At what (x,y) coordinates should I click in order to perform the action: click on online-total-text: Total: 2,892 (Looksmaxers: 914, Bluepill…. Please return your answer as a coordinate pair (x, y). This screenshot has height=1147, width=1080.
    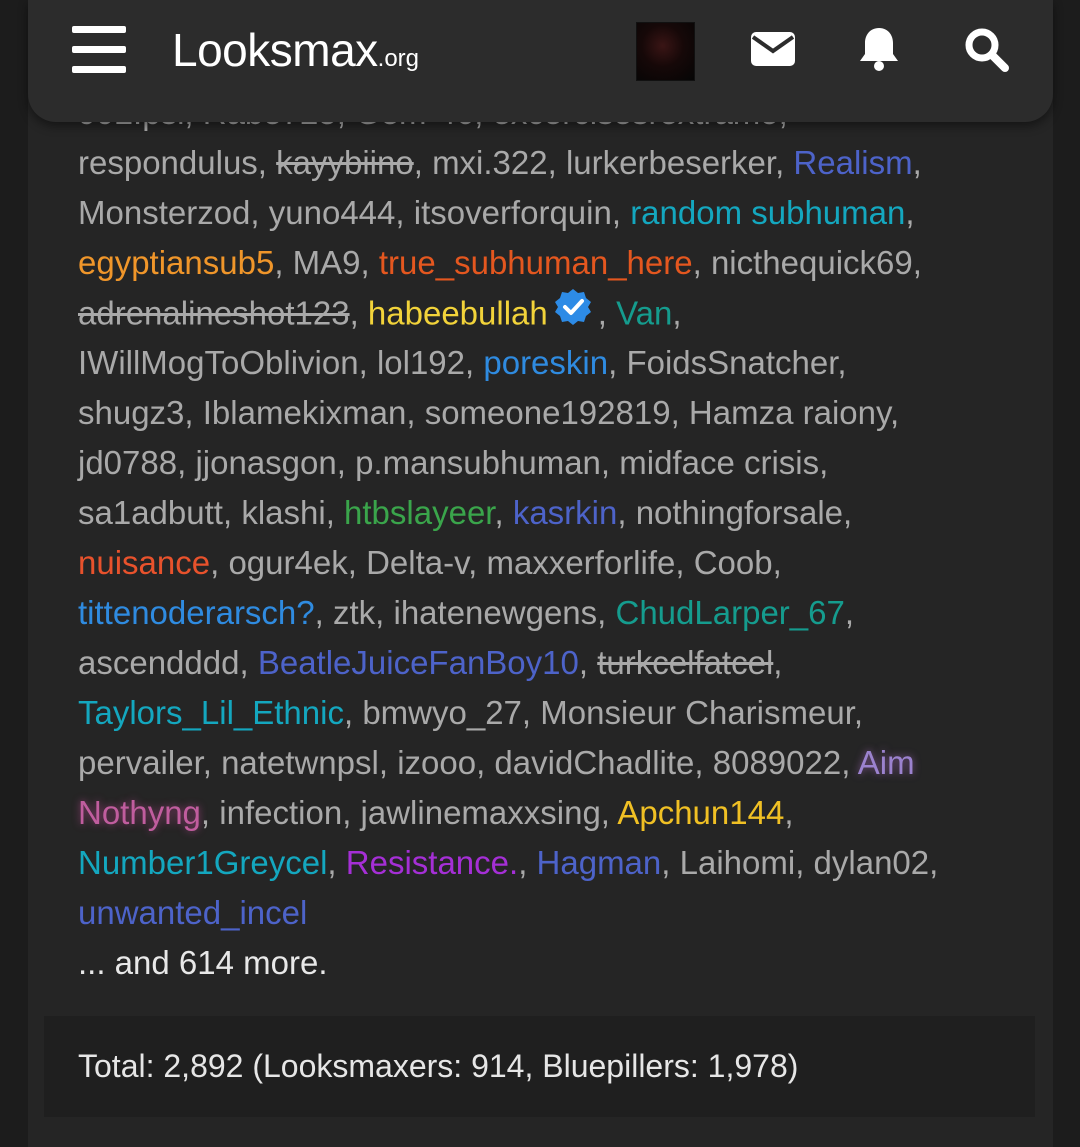
    Looking at the image, I should click on (438, 1066).